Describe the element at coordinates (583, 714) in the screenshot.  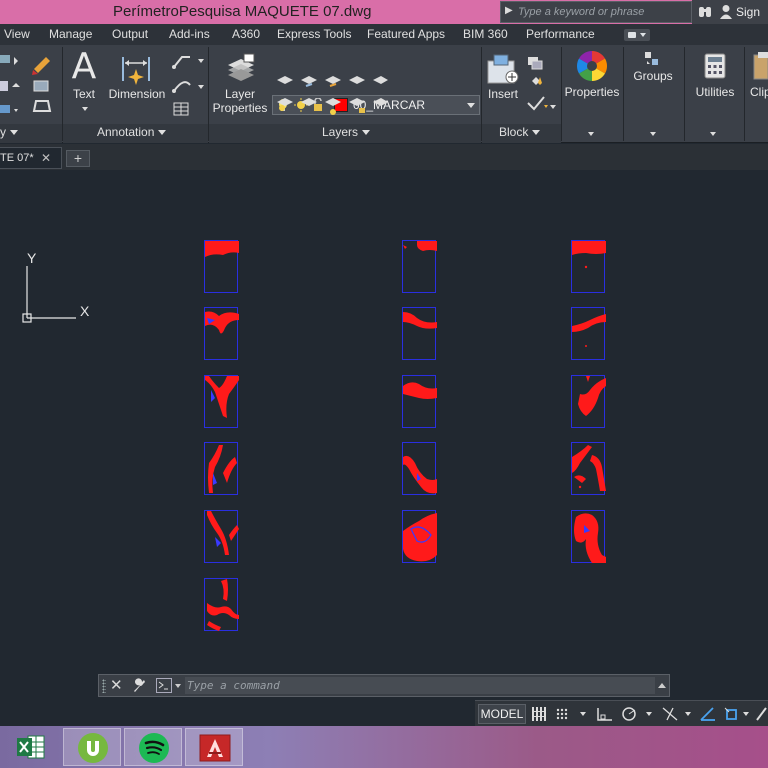
I see `snap-dropdown-icon` at that location.